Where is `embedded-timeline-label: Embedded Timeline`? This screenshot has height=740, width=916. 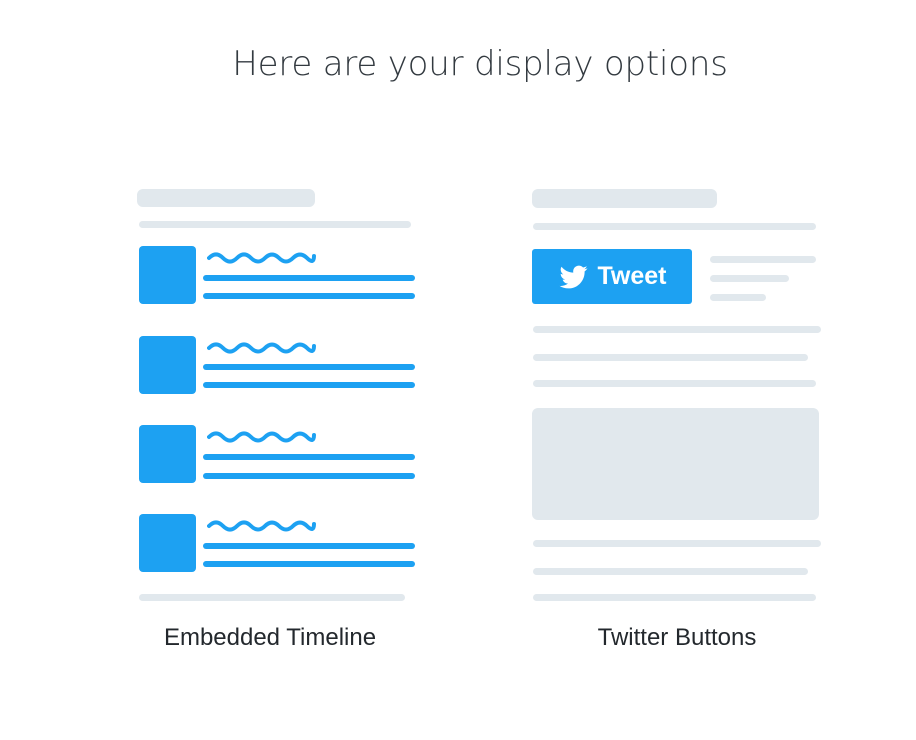 embedded-timeline-label: Embedded Timeline is located at coordinates (270, 637).